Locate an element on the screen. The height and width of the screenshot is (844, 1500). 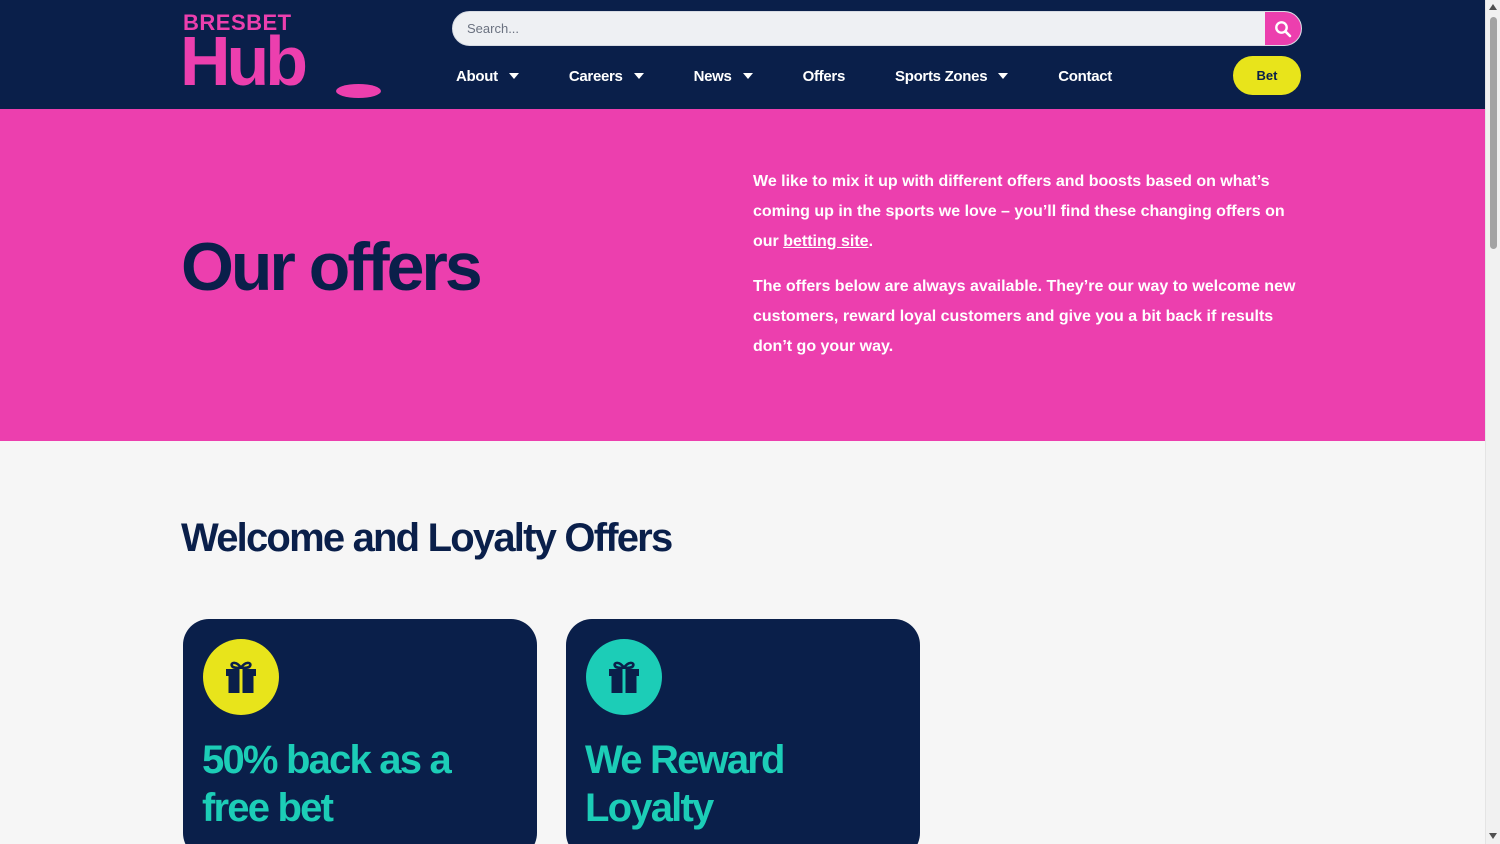
nav-careers-label: Careers is located at coordinates (595, 76).